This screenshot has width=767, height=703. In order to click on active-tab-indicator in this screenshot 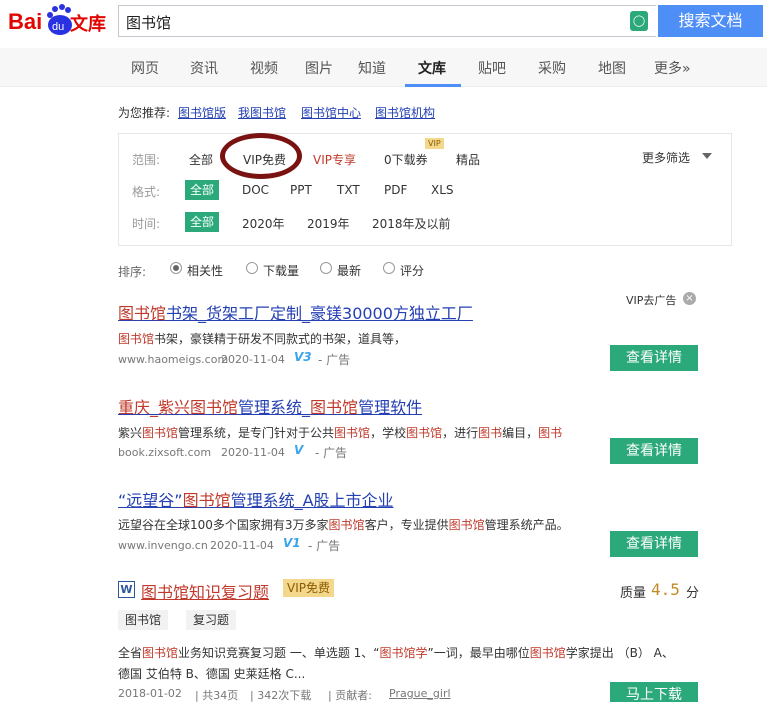, I will do `click(433, 85)`.